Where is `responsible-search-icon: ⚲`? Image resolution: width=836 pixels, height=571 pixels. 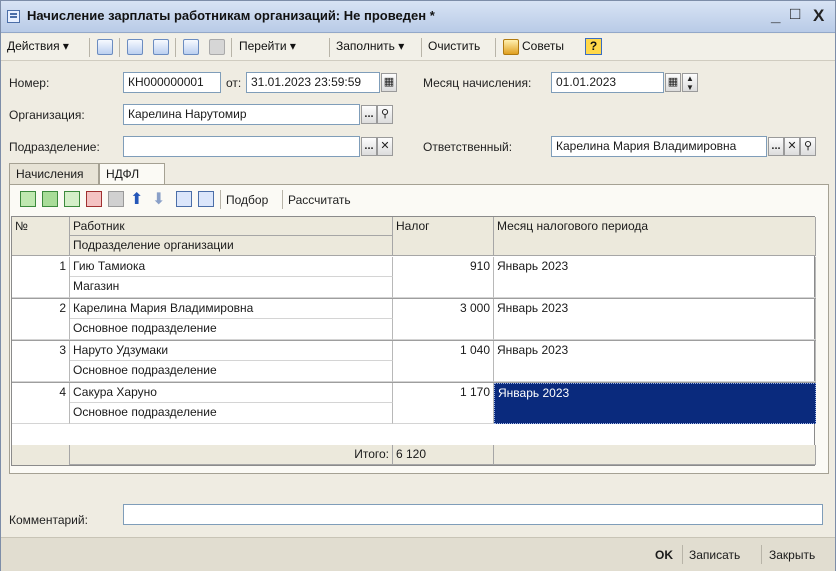
responsible-search-icon: ⚲ is located at coordinates (808, 146).